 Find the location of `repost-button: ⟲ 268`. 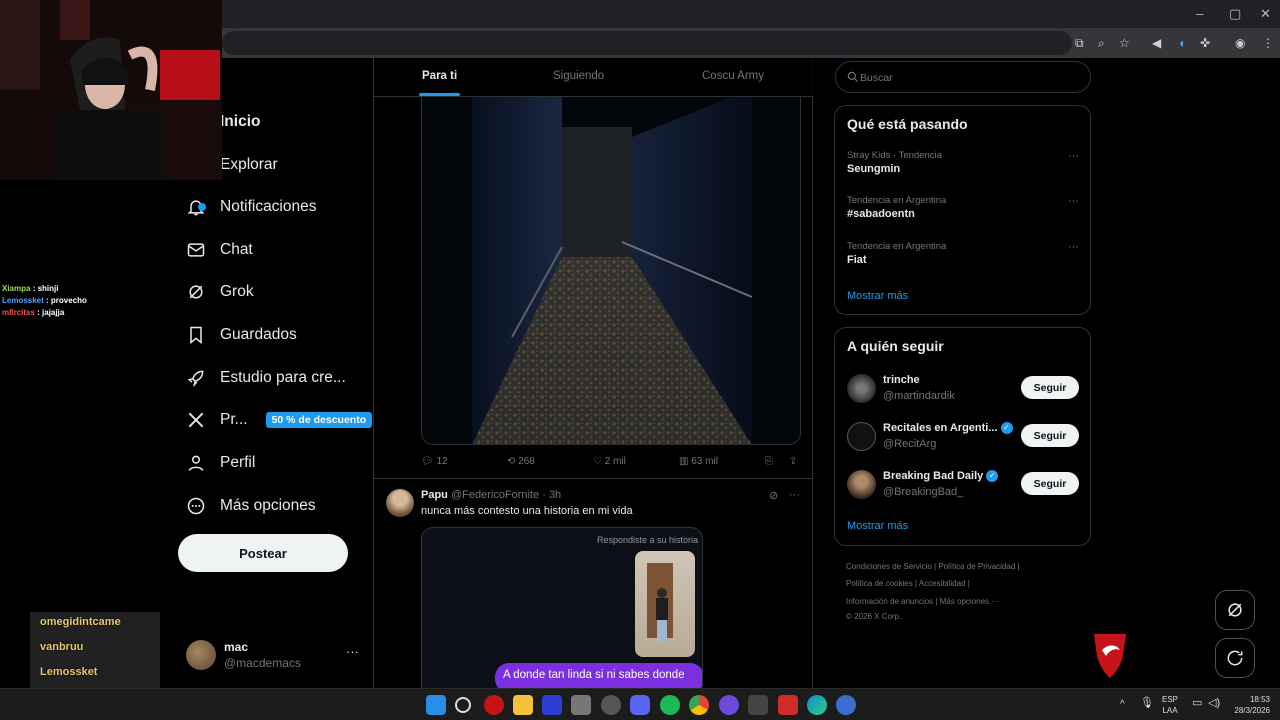

repost-button: ⟲ 268 is located at coordinates (521, 461).